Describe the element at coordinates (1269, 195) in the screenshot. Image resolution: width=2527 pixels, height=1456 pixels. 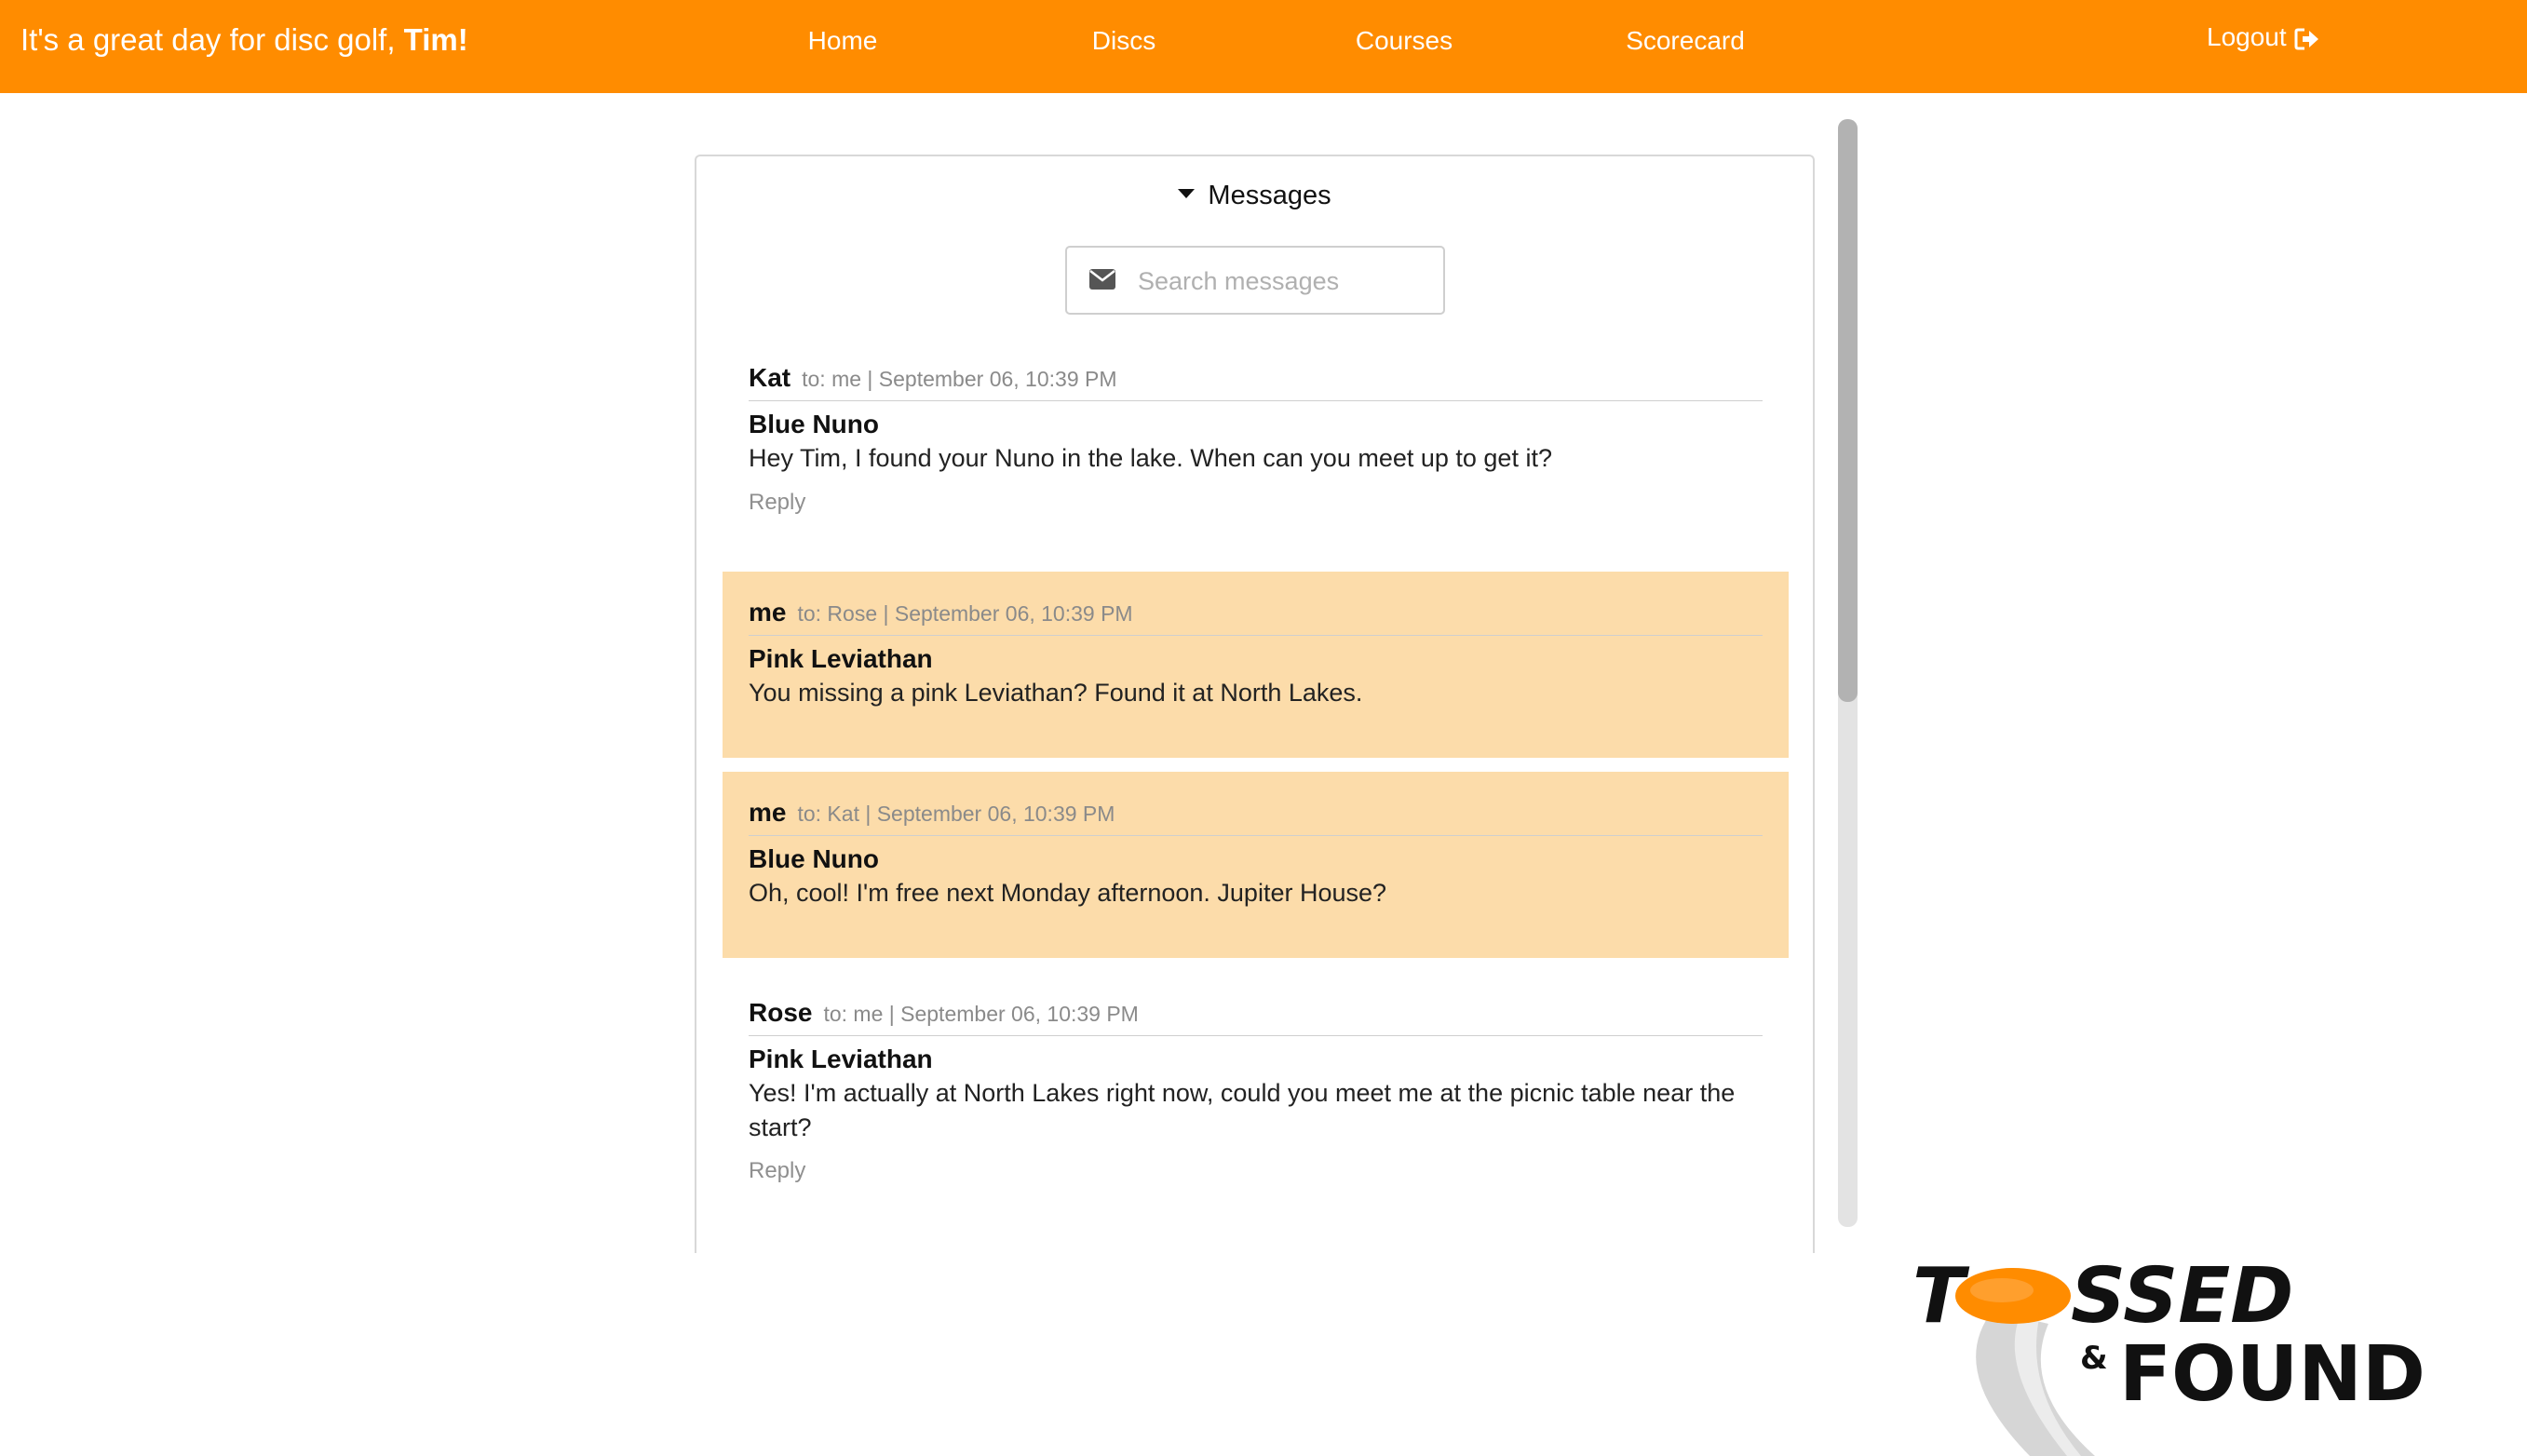
I see `messages-title: Messages` at that location.